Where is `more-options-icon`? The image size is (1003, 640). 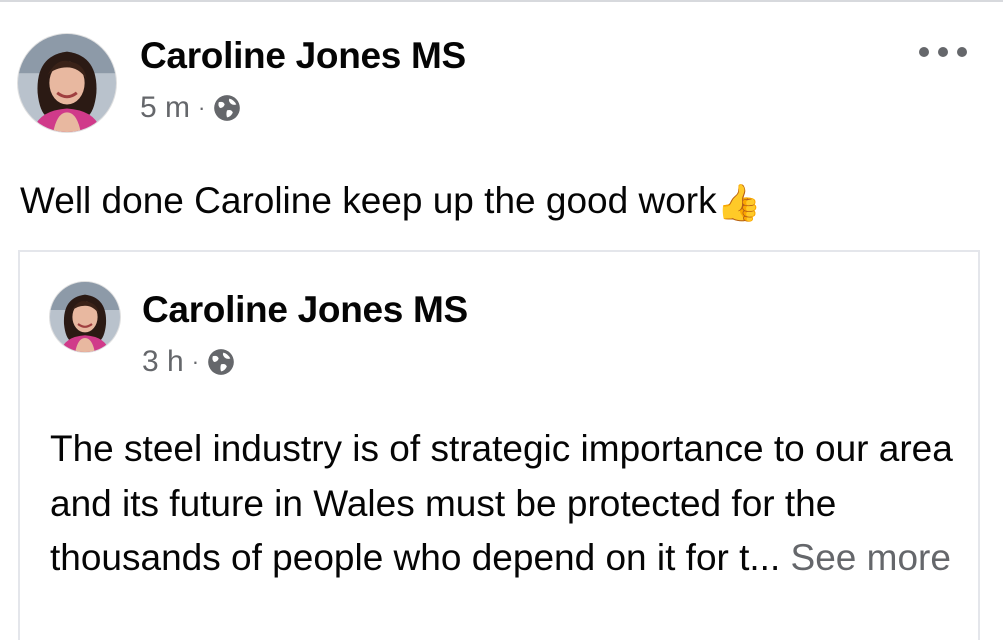 more-options-icon is located at coordinates (943, 52).